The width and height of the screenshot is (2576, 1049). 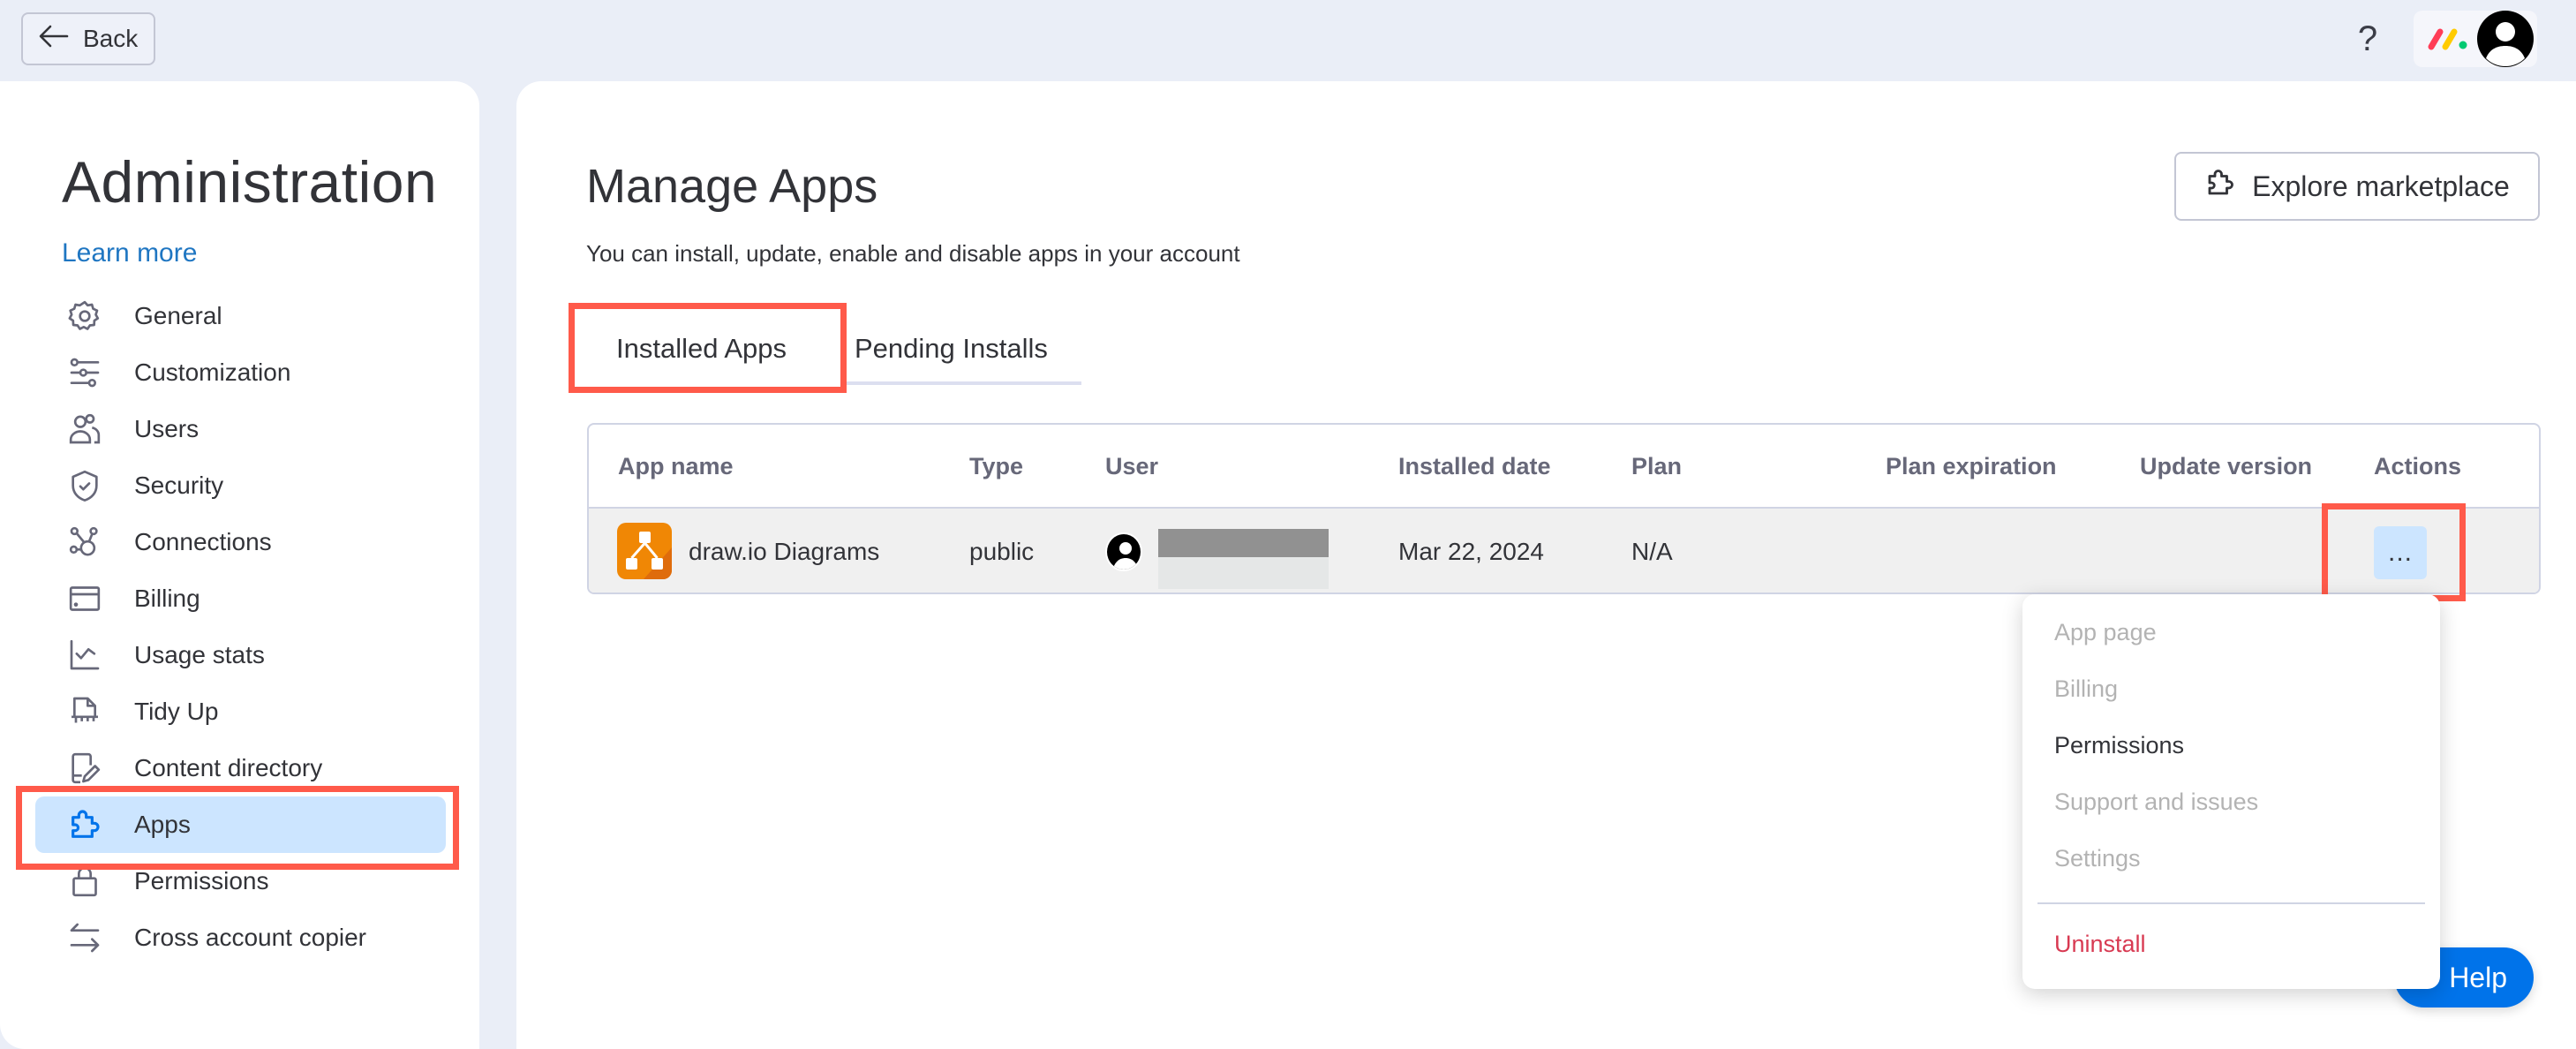 I want to click on menu-item-uninstall: Uninstall, so click(x=2100, y=944).